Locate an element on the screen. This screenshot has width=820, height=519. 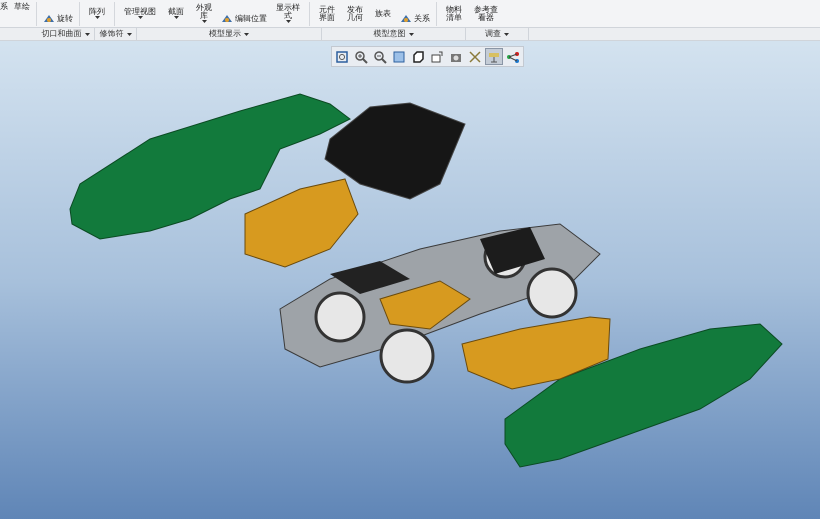
ribbon-button: 管理视图 is located at coordinates (140, 13).